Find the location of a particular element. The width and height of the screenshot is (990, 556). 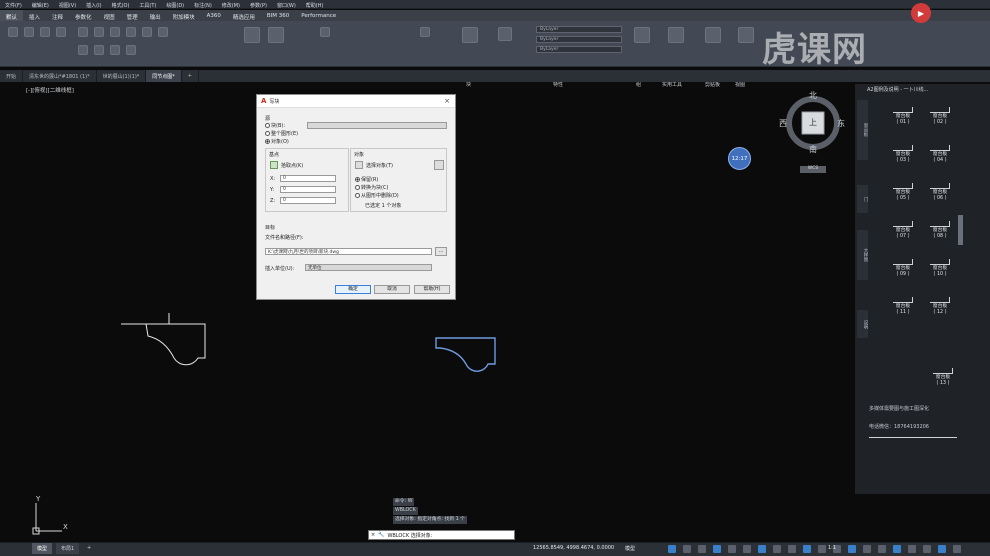

palette-block-item: 窗台板( 12 ) is located at coordinates (940, 306).